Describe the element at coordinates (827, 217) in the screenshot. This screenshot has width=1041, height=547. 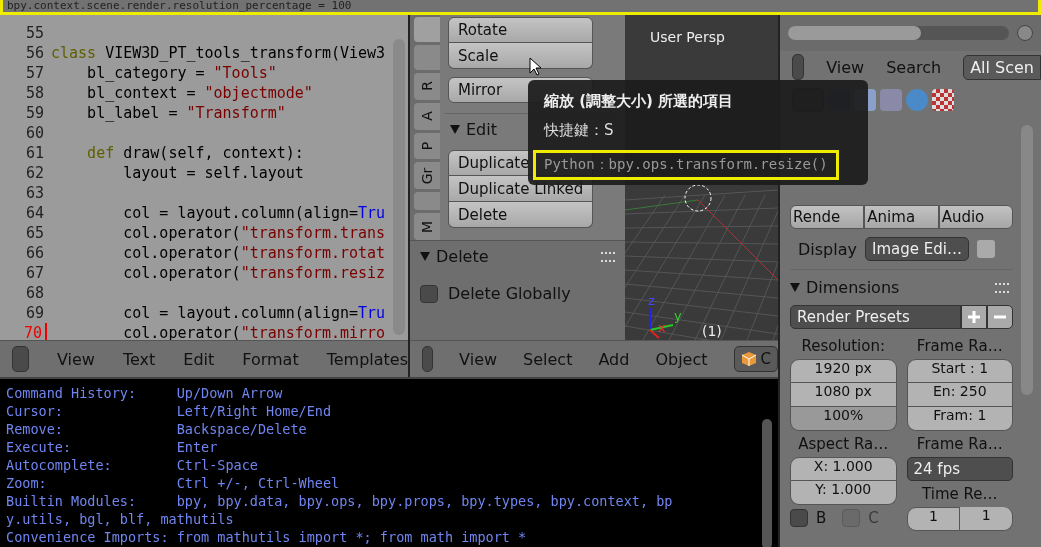
I see `render-button: Rende` at that location.